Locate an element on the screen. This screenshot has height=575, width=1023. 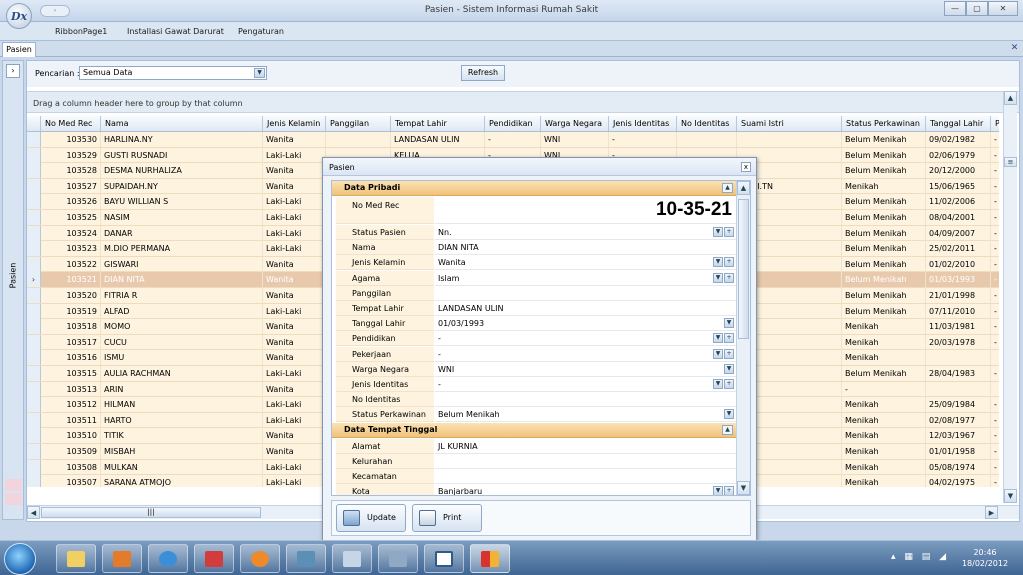
field-value: 01/03/1993 ▼ is located at coordinates (585, 324).